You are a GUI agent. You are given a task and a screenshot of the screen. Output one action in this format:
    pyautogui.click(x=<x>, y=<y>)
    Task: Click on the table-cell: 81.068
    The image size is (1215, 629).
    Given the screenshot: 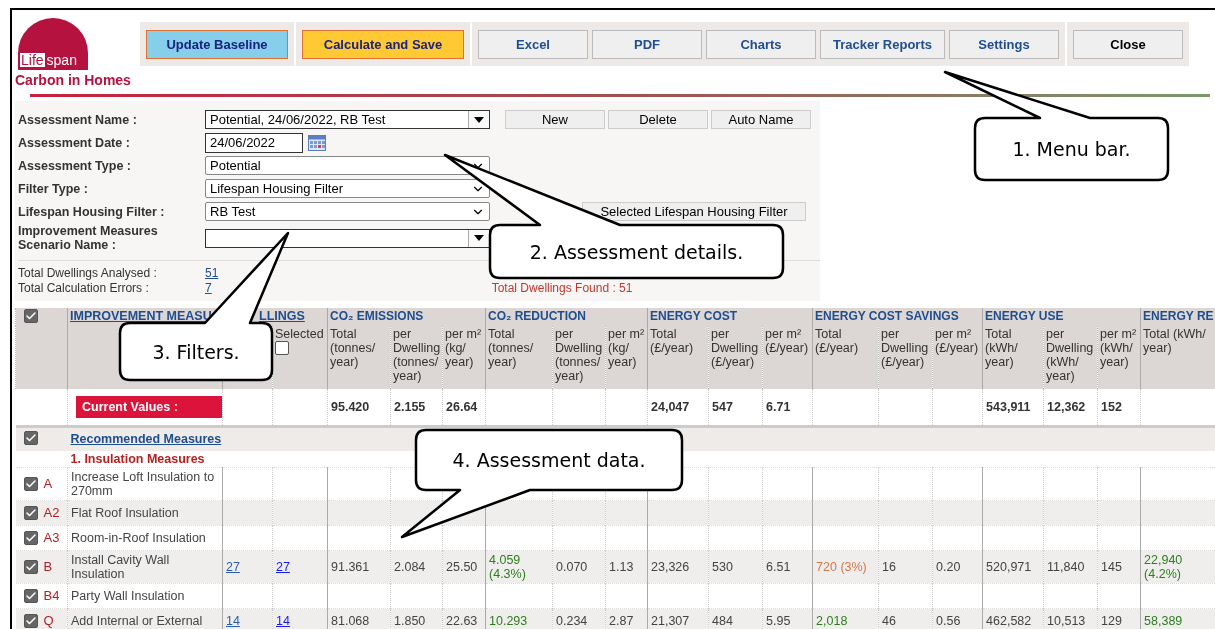 What is the action you would take?
    pyautogui.click(x=350, y=620)
    